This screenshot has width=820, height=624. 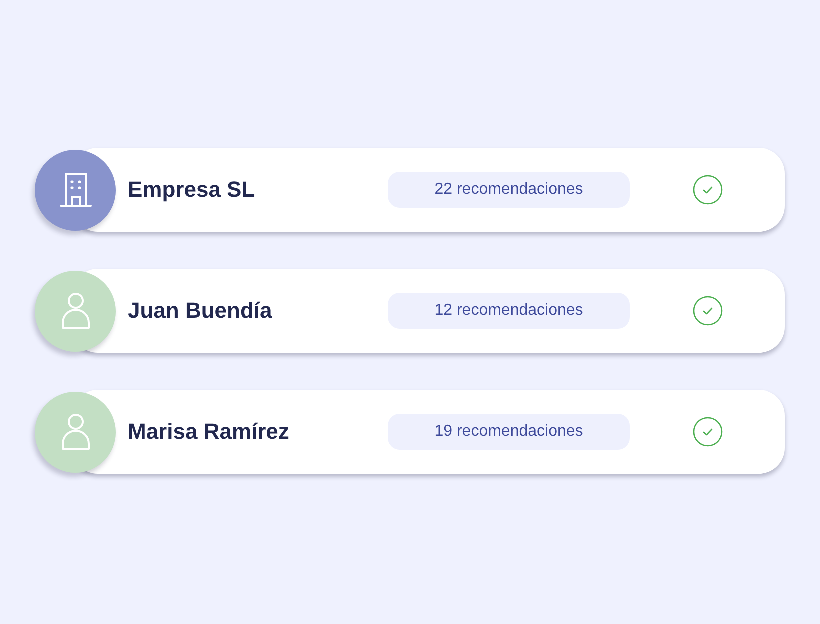 I want to click on contact-name: Juan Buendía, so click(x=201, y=311).